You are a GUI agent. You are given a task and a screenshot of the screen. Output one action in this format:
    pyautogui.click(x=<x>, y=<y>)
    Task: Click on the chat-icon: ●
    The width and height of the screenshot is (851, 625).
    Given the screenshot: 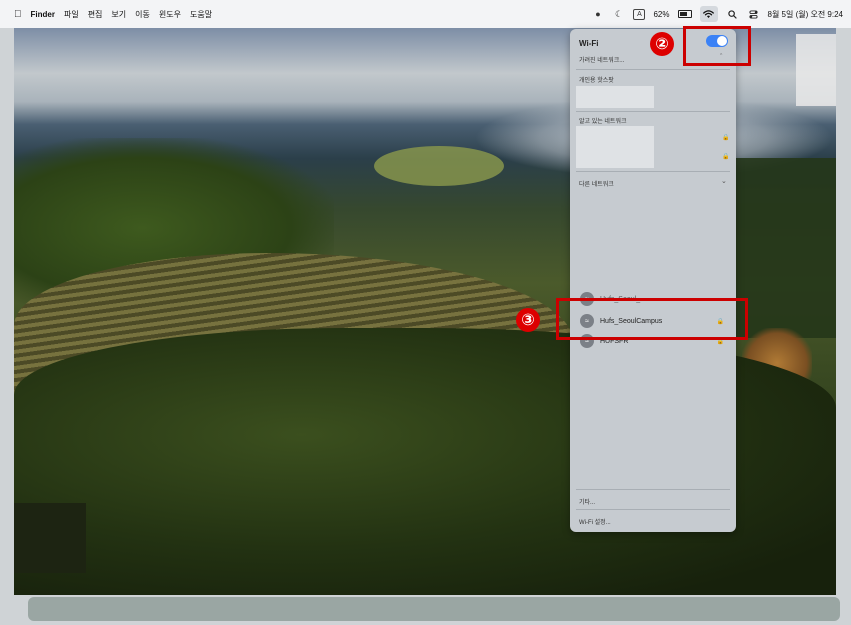 What is the action you would take?
    pyautogui.click(x=597, y=14)
    